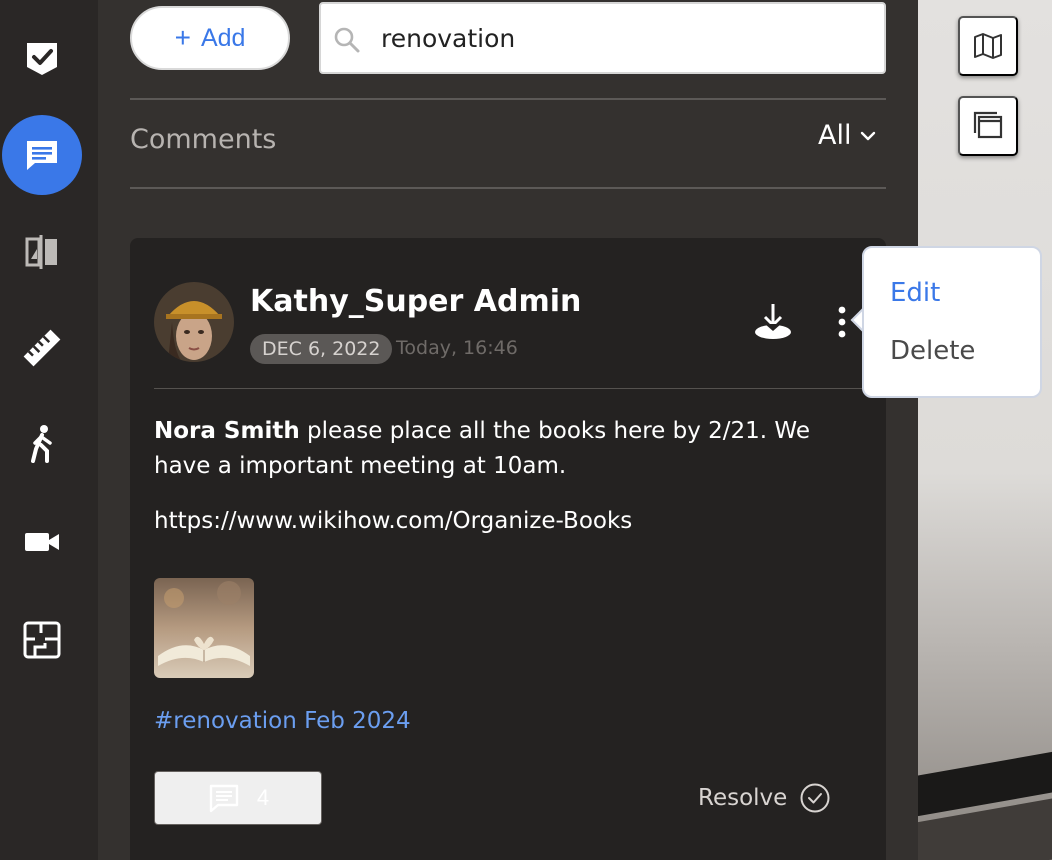 Image resolution: width=1052 pixels, height=860 pixels. Describe the element at coordinates (227, 431) in the screenshot. I see `mention: Nora Smith` at that location.